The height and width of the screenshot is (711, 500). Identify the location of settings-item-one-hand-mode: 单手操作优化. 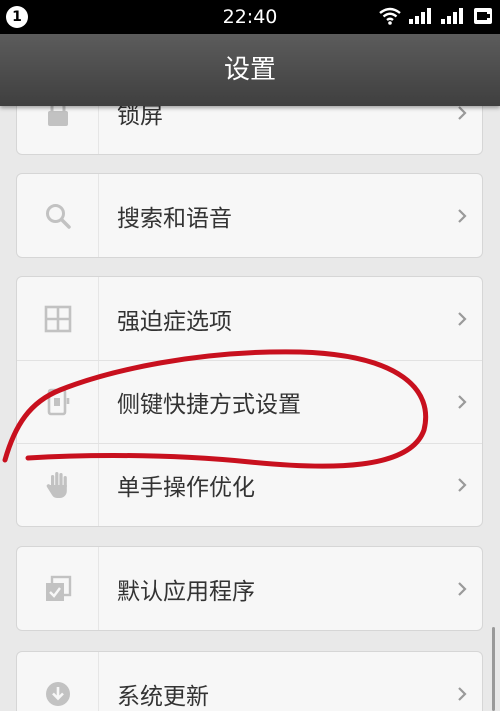
(249, 484).